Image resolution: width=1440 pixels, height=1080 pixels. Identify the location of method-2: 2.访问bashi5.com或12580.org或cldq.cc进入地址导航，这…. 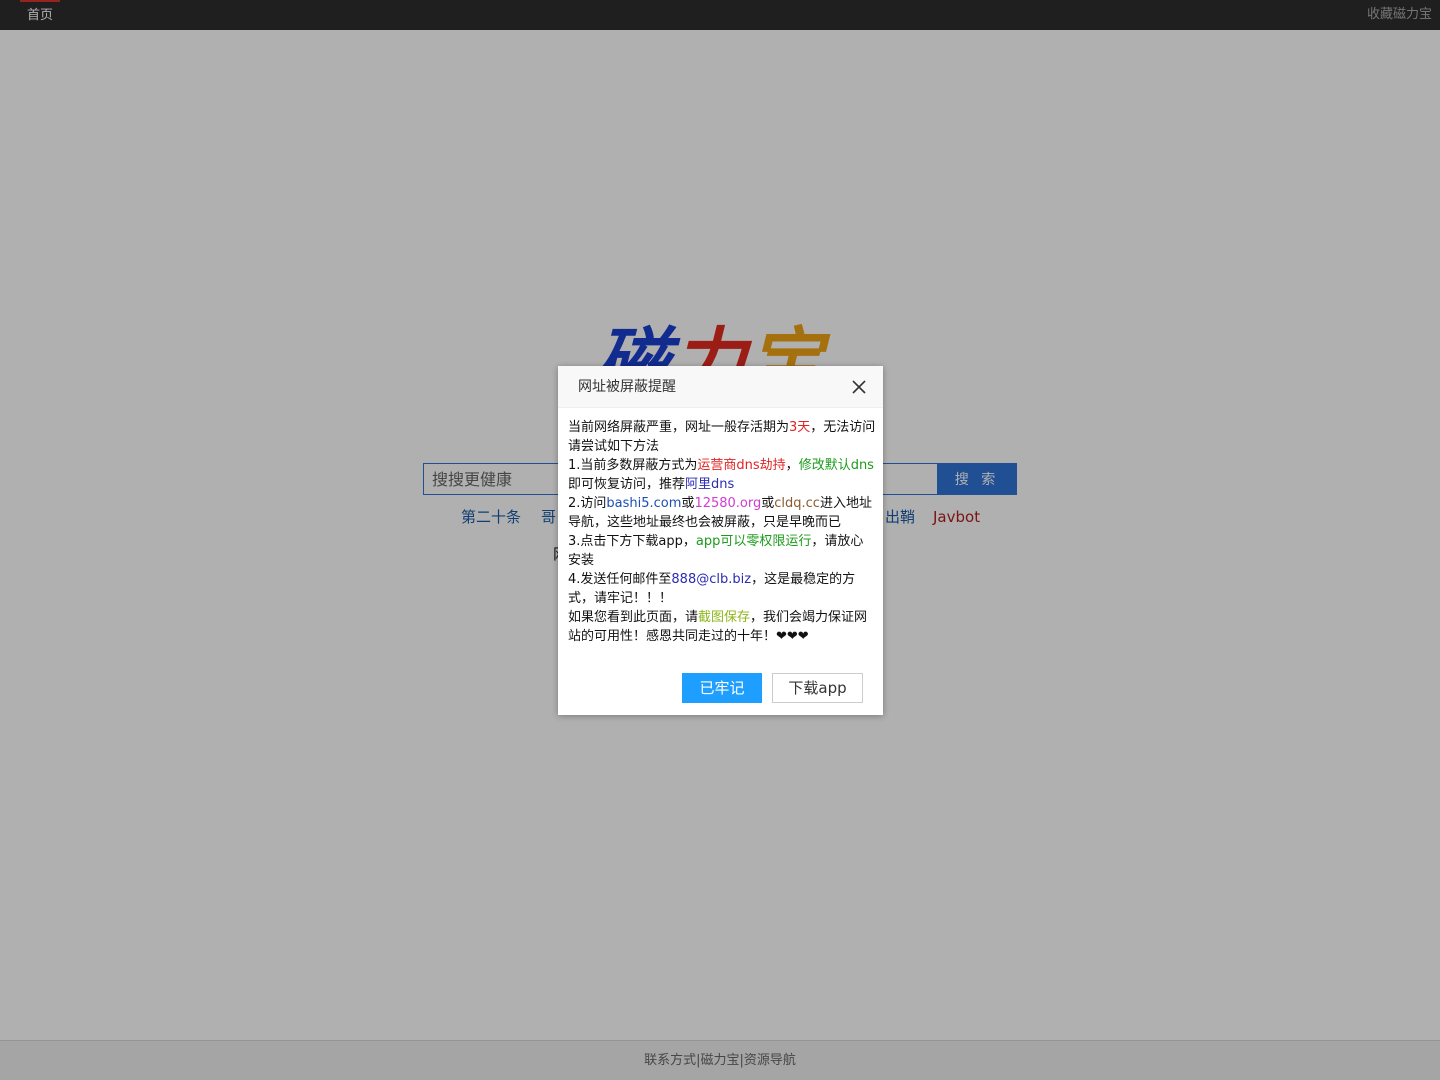
(720, 513).